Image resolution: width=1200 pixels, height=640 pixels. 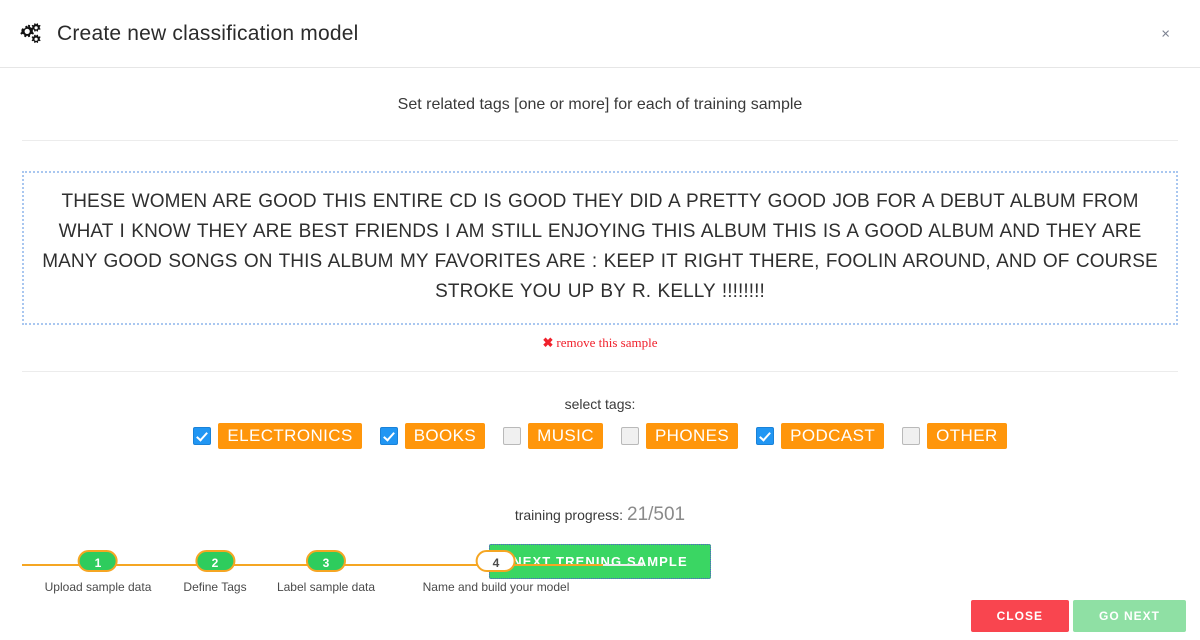 What do you see at coordinates (548, 342) in the screenshot?
I see `remove-icon: ✖` at bounding box center [548, 342].